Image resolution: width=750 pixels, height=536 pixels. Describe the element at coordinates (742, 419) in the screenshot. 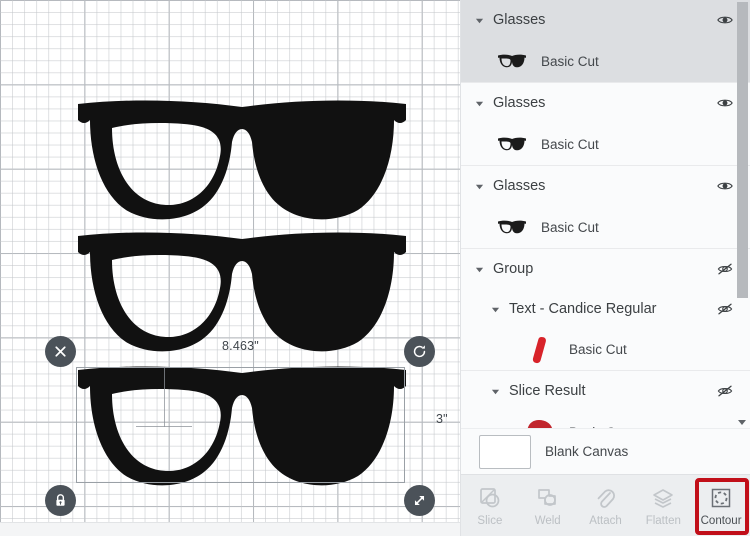

I see `scroll-down-chevron-icon` at that location.